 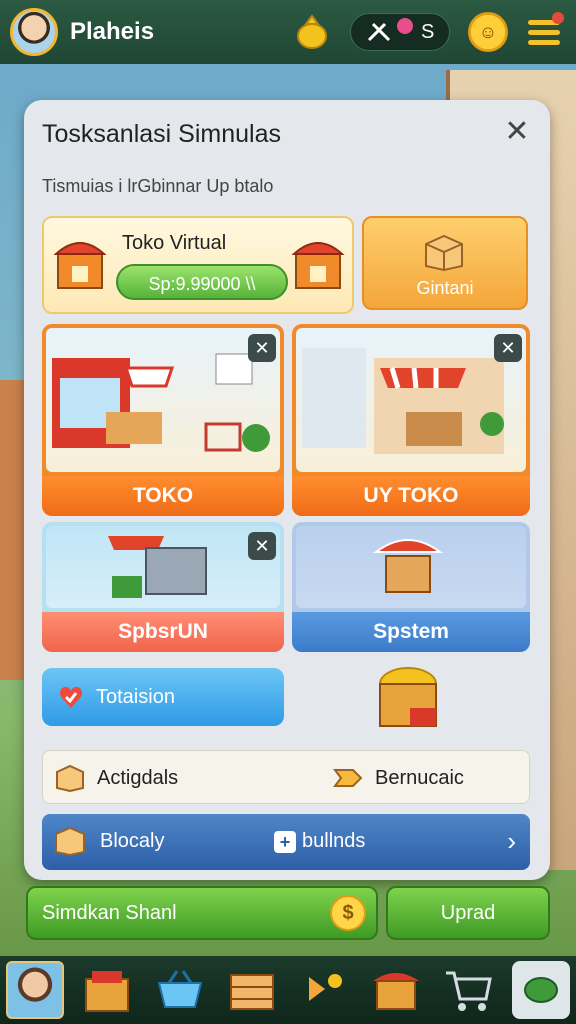 I want to click on results-item: Bernucaic, so click(x=398, y=778).